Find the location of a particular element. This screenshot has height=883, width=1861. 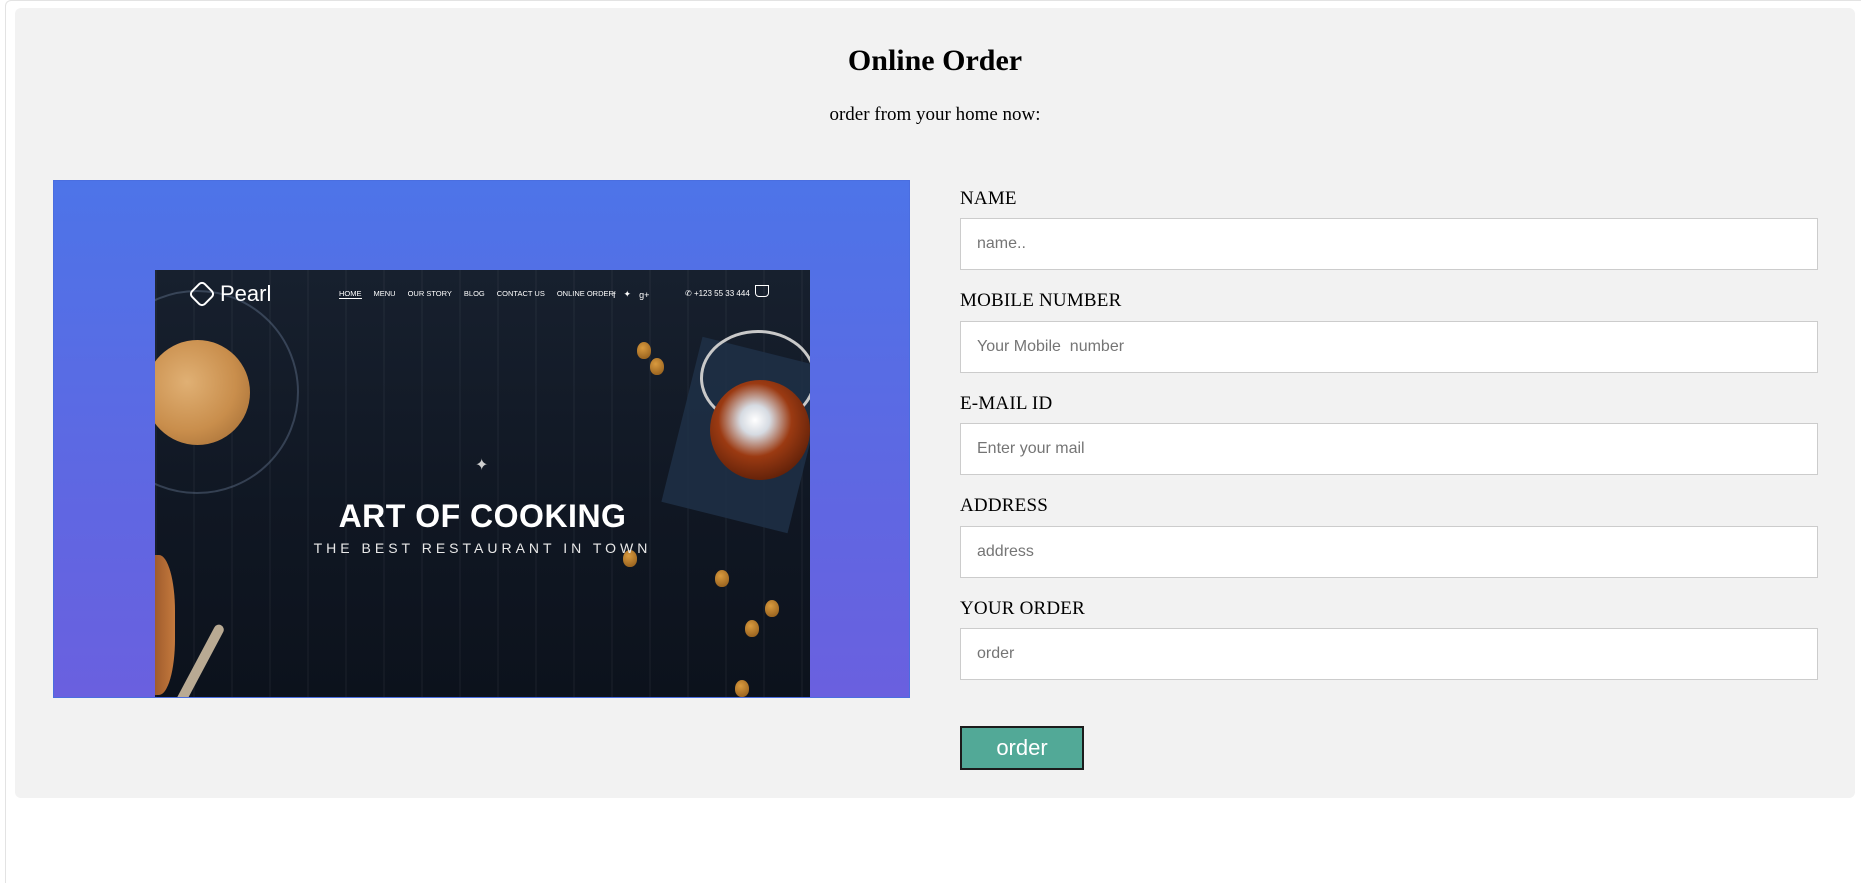

menu-item-our-story: OUR STORY is located at coordinates (429, 293).